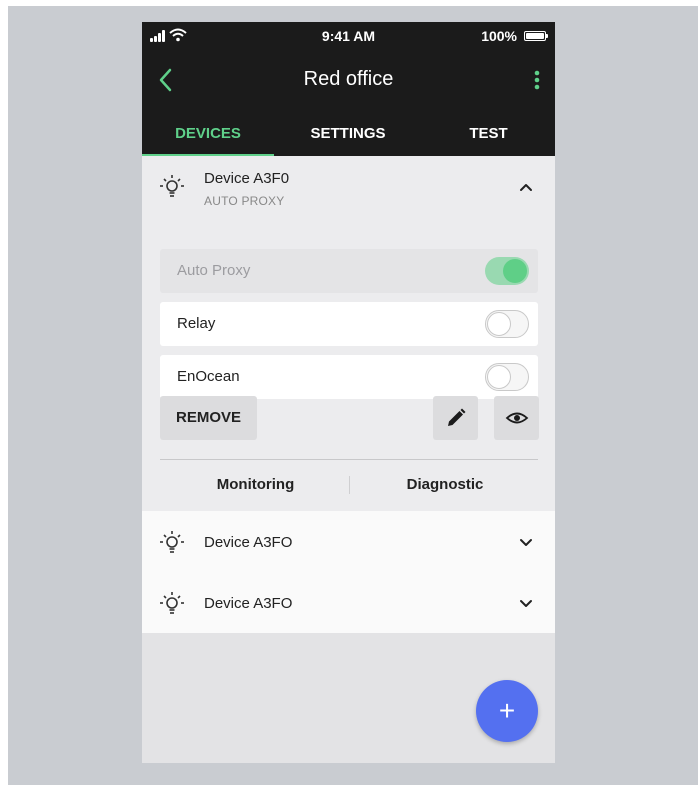 This screenshot has width=698, height=787. What do you see at coordinates (507, 324) in the screenshot?
I see `relay-toggle` at bounding box center [507, 324].